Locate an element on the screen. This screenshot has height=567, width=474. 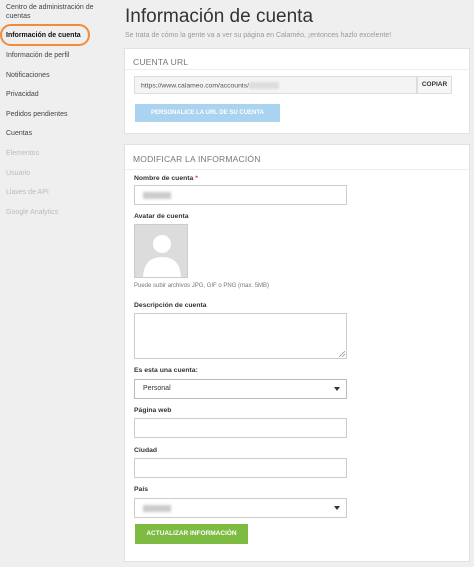
sidebar-item-google-analytics: Google Analytics is located at coordinates (32, 212).